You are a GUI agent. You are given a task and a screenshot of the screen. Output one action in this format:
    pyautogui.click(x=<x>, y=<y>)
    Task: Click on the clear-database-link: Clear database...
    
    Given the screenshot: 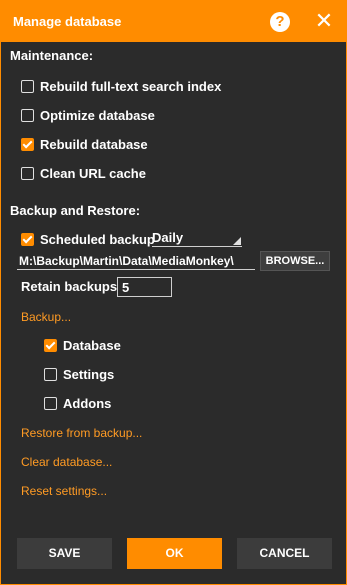 What is the action you would take?
    pyautogui.click(x=66, y=462)
    